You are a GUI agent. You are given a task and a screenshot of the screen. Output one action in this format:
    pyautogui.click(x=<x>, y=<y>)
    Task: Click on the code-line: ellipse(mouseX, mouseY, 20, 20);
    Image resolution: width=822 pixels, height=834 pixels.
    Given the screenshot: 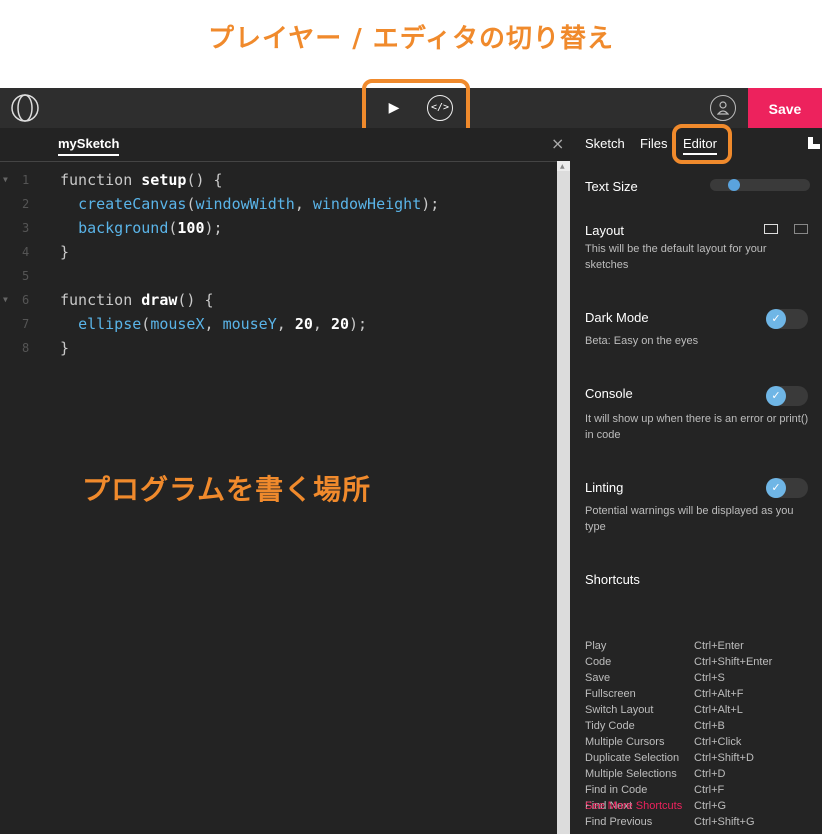 What is the action you would take?
    pyautogui.click(x=249, y=324)
    